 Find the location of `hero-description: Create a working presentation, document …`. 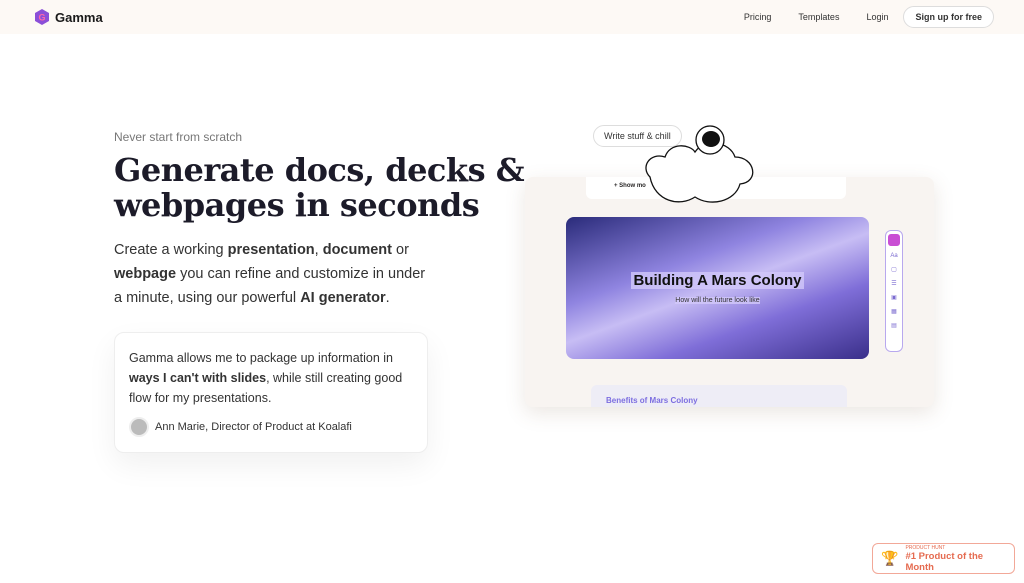

hero-description: Create a working presentation, document … is located at coordinates (274, 274).